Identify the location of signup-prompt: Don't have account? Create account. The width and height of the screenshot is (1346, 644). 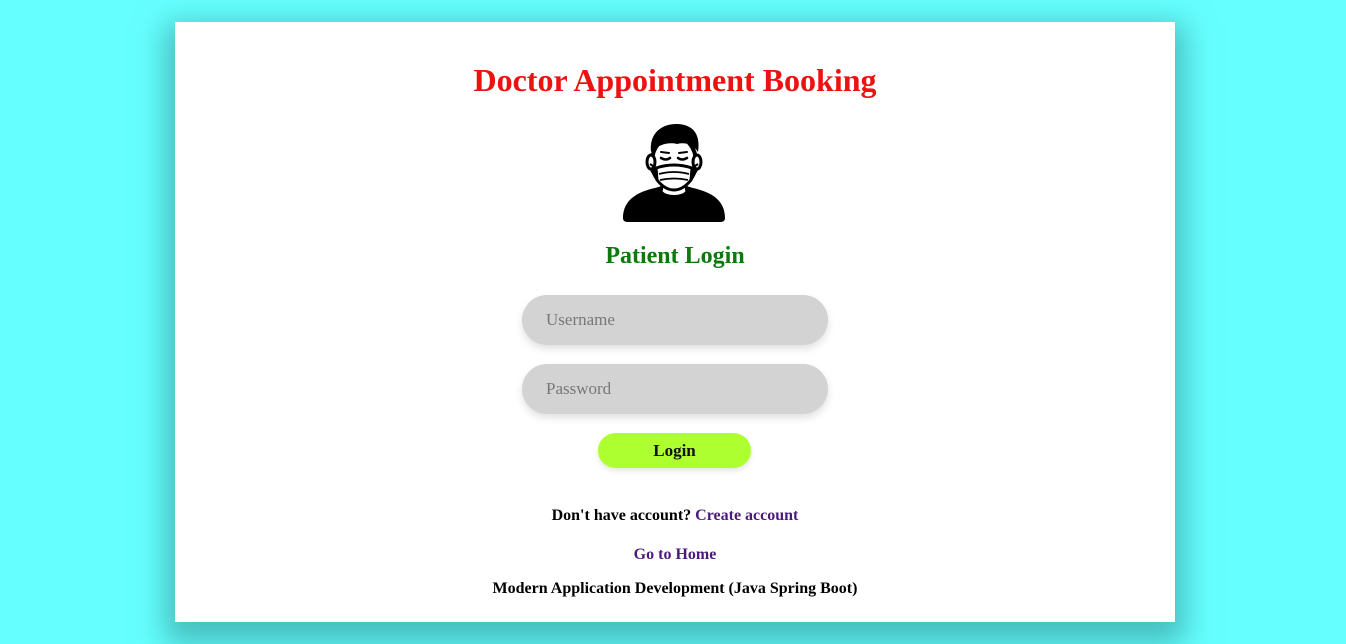
(675, 516).